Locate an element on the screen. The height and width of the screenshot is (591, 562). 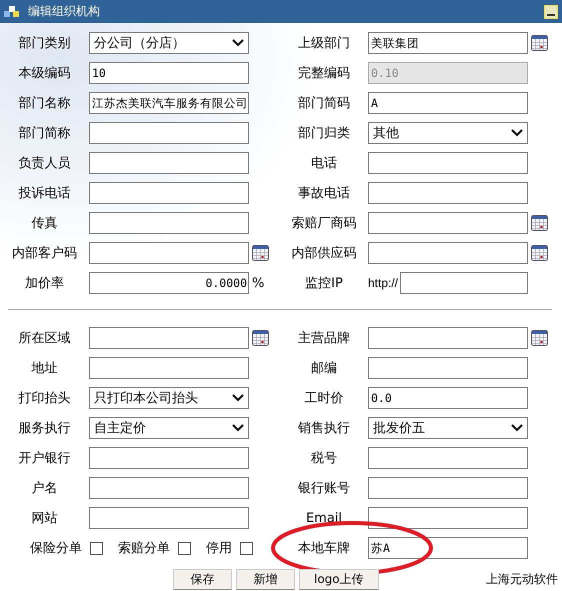
field-label: 开户银行 is located at coordinates (45, 458).